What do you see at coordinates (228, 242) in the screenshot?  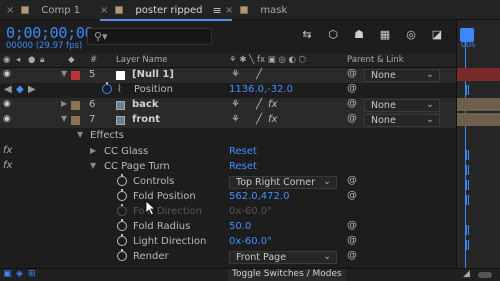 I see `property-row-light-direction: Light Direction 0x-60.0° @` at bounding box center [228, 242].